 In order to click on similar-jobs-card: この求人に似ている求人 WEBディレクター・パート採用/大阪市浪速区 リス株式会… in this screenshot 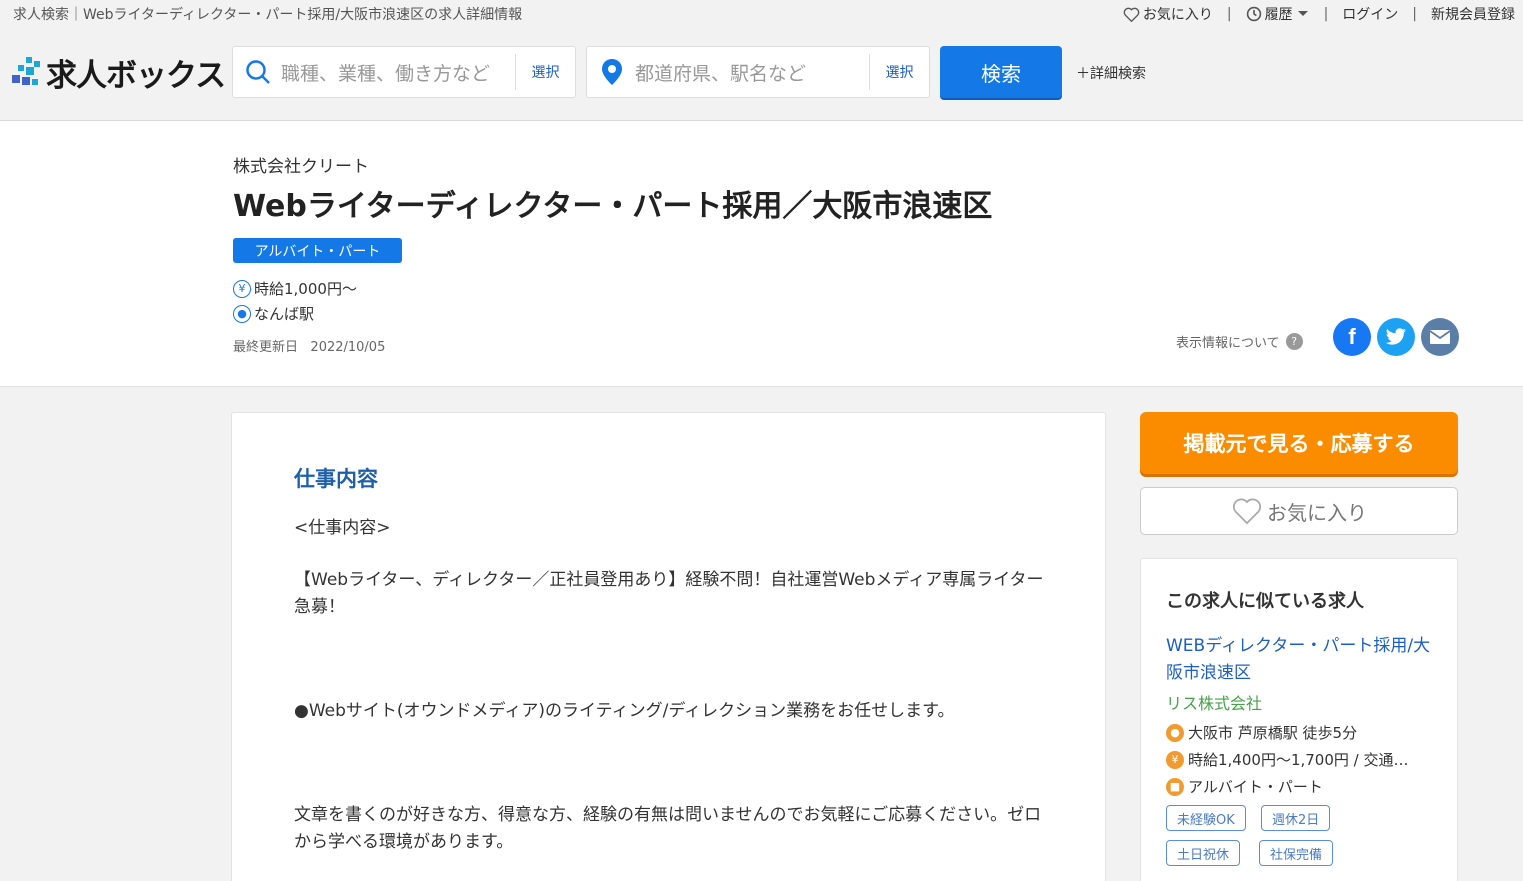, I will do `click(1299, 719)`.